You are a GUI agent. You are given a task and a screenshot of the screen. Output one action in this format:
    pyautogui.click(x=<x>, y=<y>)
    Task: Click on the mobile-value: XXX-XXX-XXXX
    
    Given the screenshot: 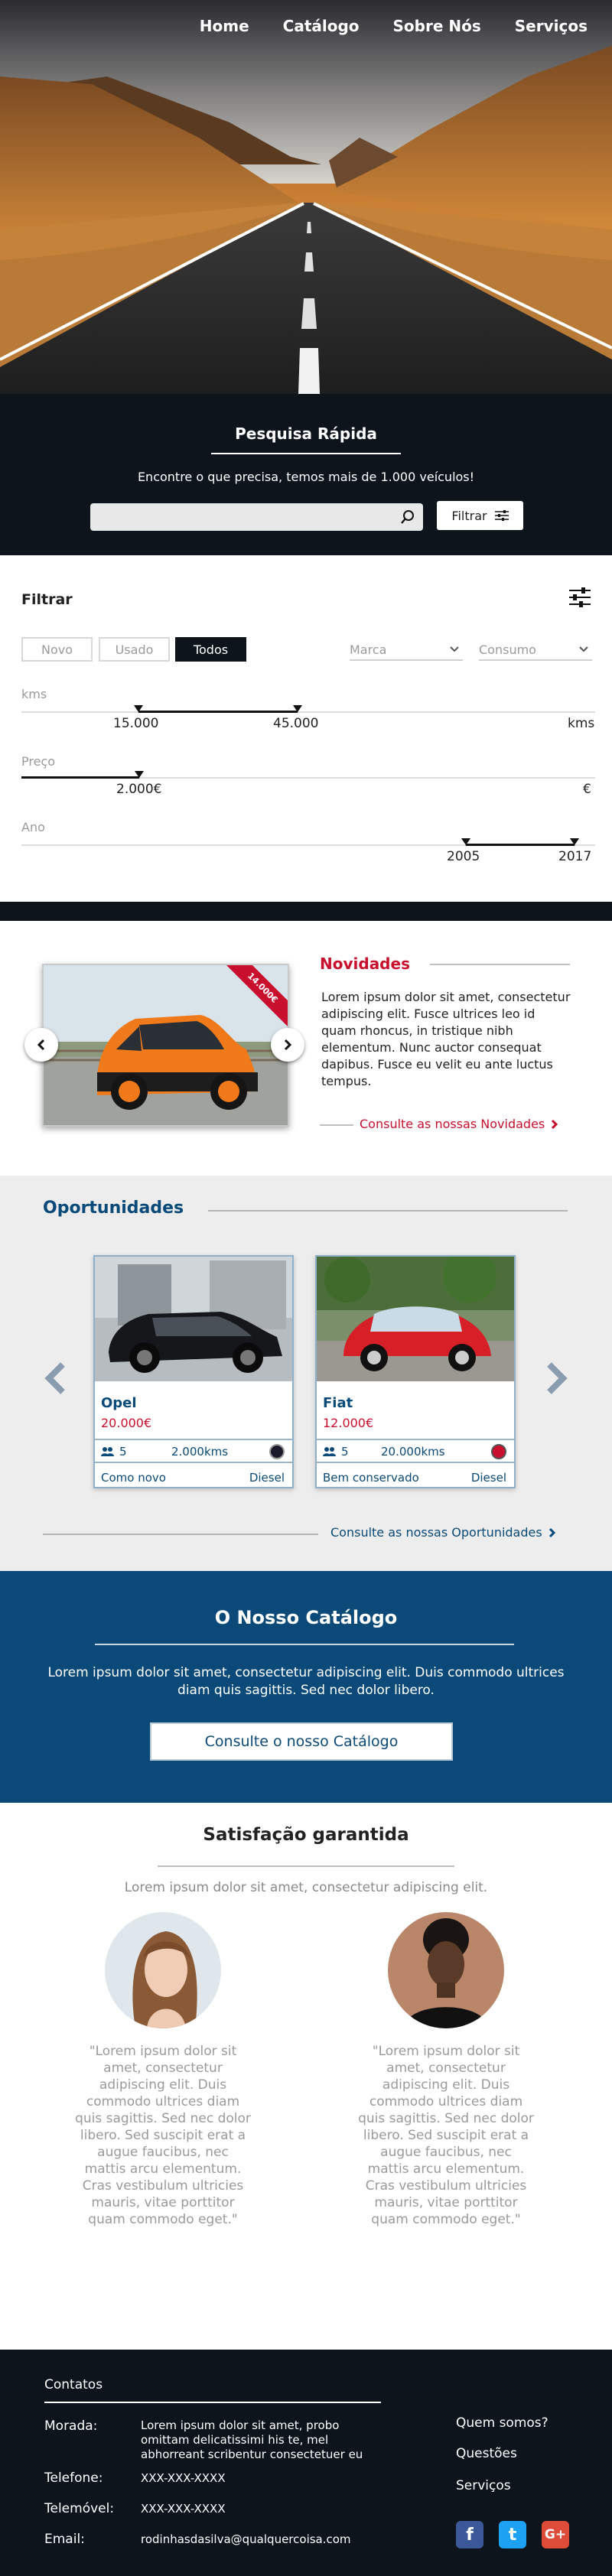 What is the action you would take?
    pyautogui.click(x=184, y=2509)
    